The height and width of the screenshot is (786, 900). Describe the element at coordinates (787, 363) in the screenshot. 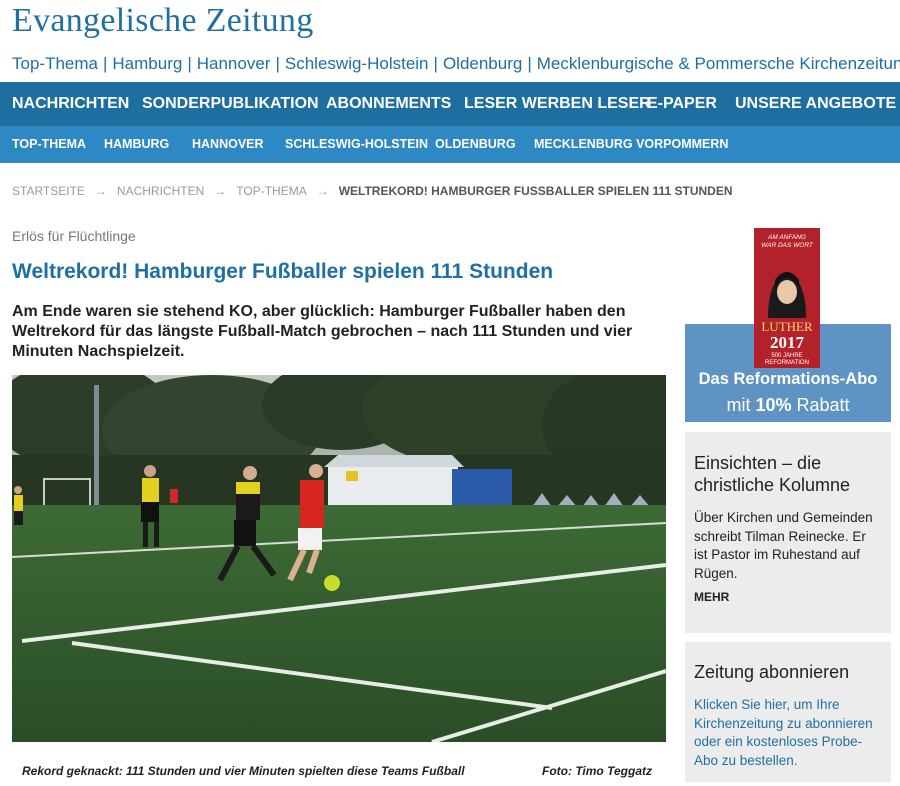

I see `svg-text: REFORMATION` at that location.